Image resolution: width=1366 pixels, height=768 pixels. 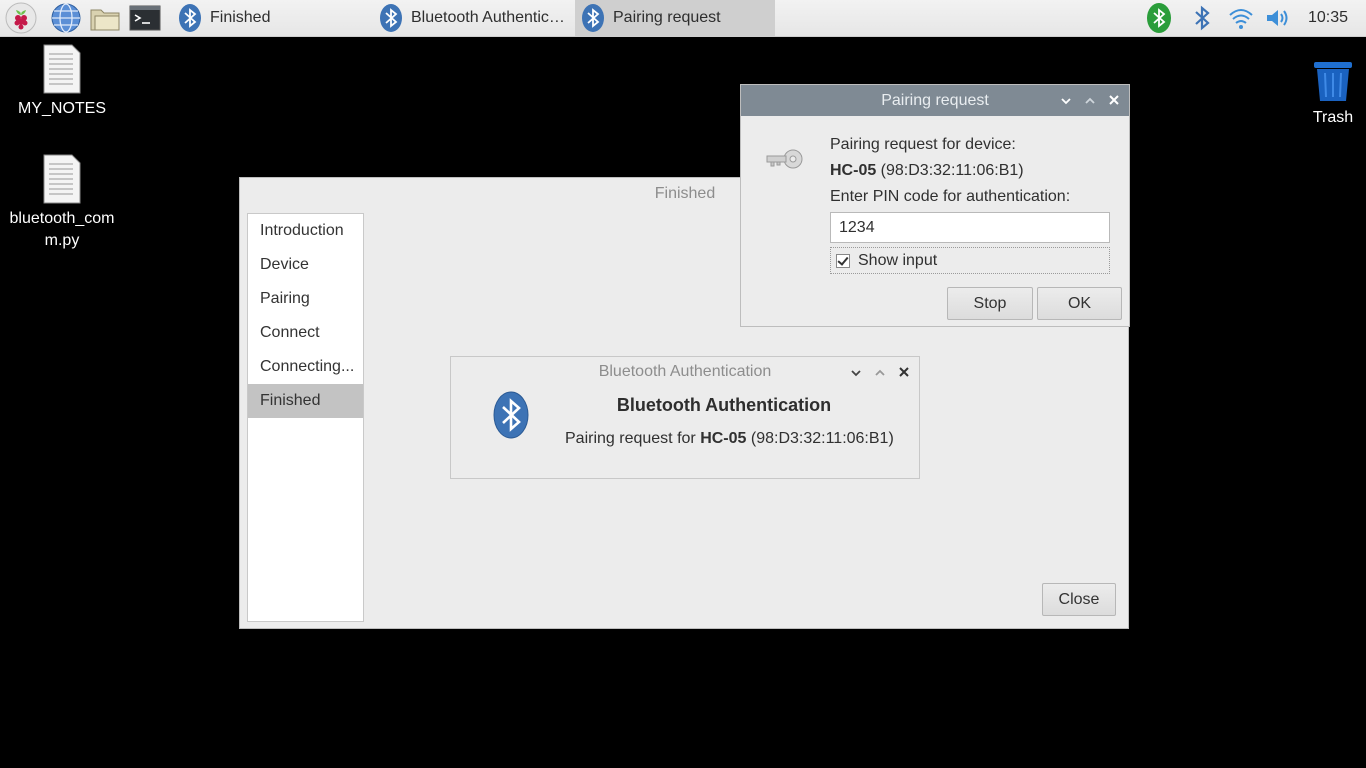 What do you see at coordinates (923, 144) in the screenshot?
I see `pairing-line-1: Pairing request for device:` at bounding box center [923, 144].